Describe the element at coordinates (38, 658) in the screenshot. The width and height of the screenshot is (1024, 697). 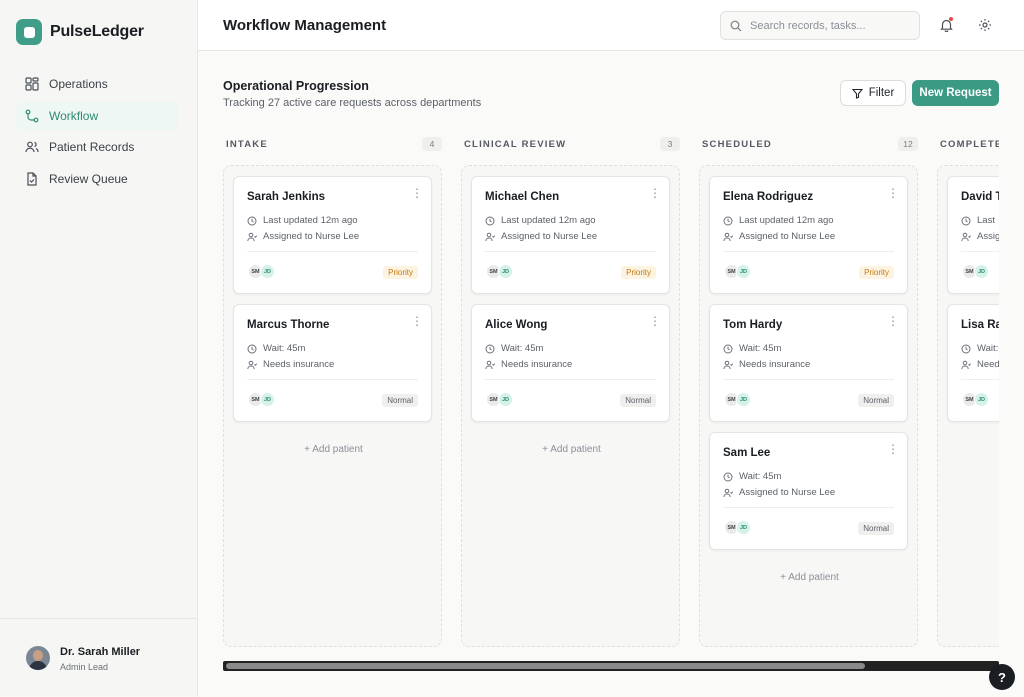
I see `avatar` at that location.